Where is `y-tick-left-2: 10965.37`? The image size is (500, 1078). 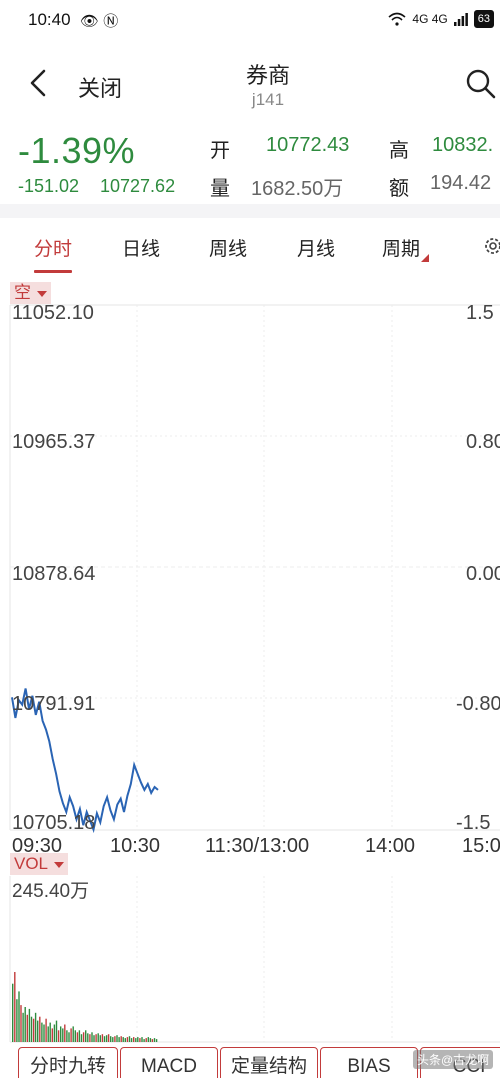 y-tick-left-2: 10965.37 is located at coordinates (54, 442).